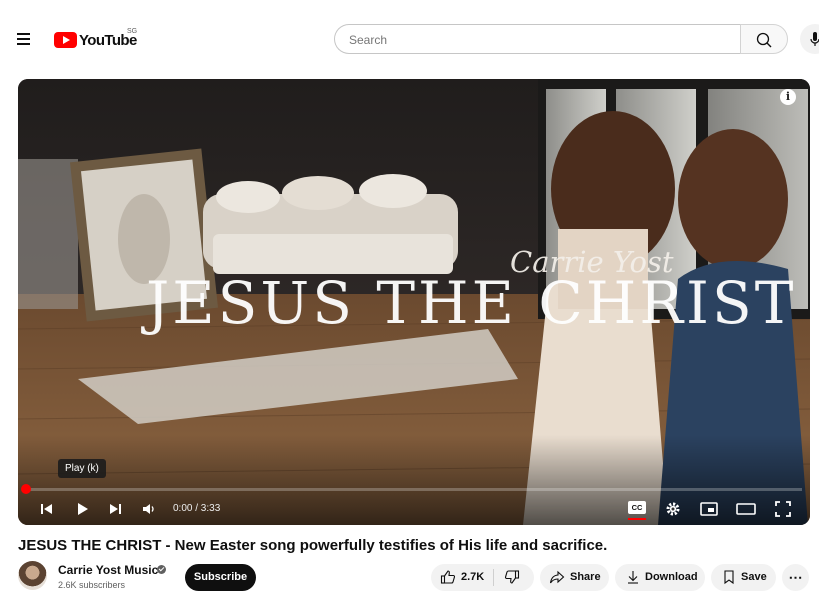 The image size is (819, 591). I want to click on avatar, so click(32, 575).